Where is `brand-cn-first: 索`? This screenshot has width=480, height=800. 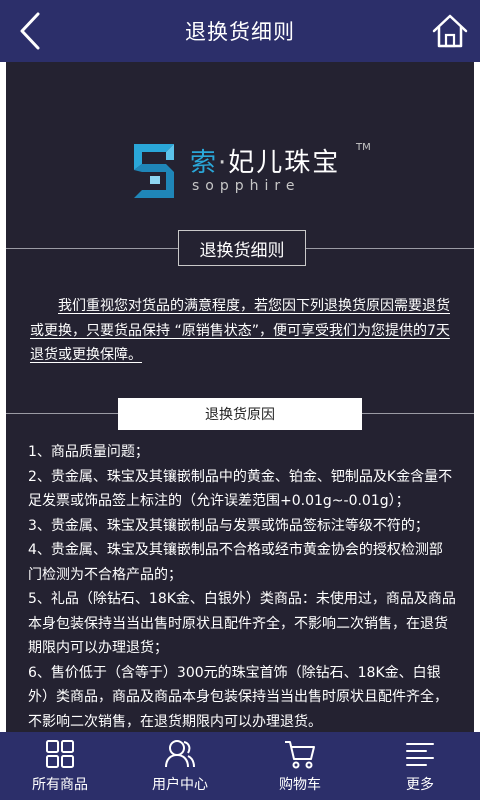
brand-cn-first: 索 is located at coordinates (204, 163).